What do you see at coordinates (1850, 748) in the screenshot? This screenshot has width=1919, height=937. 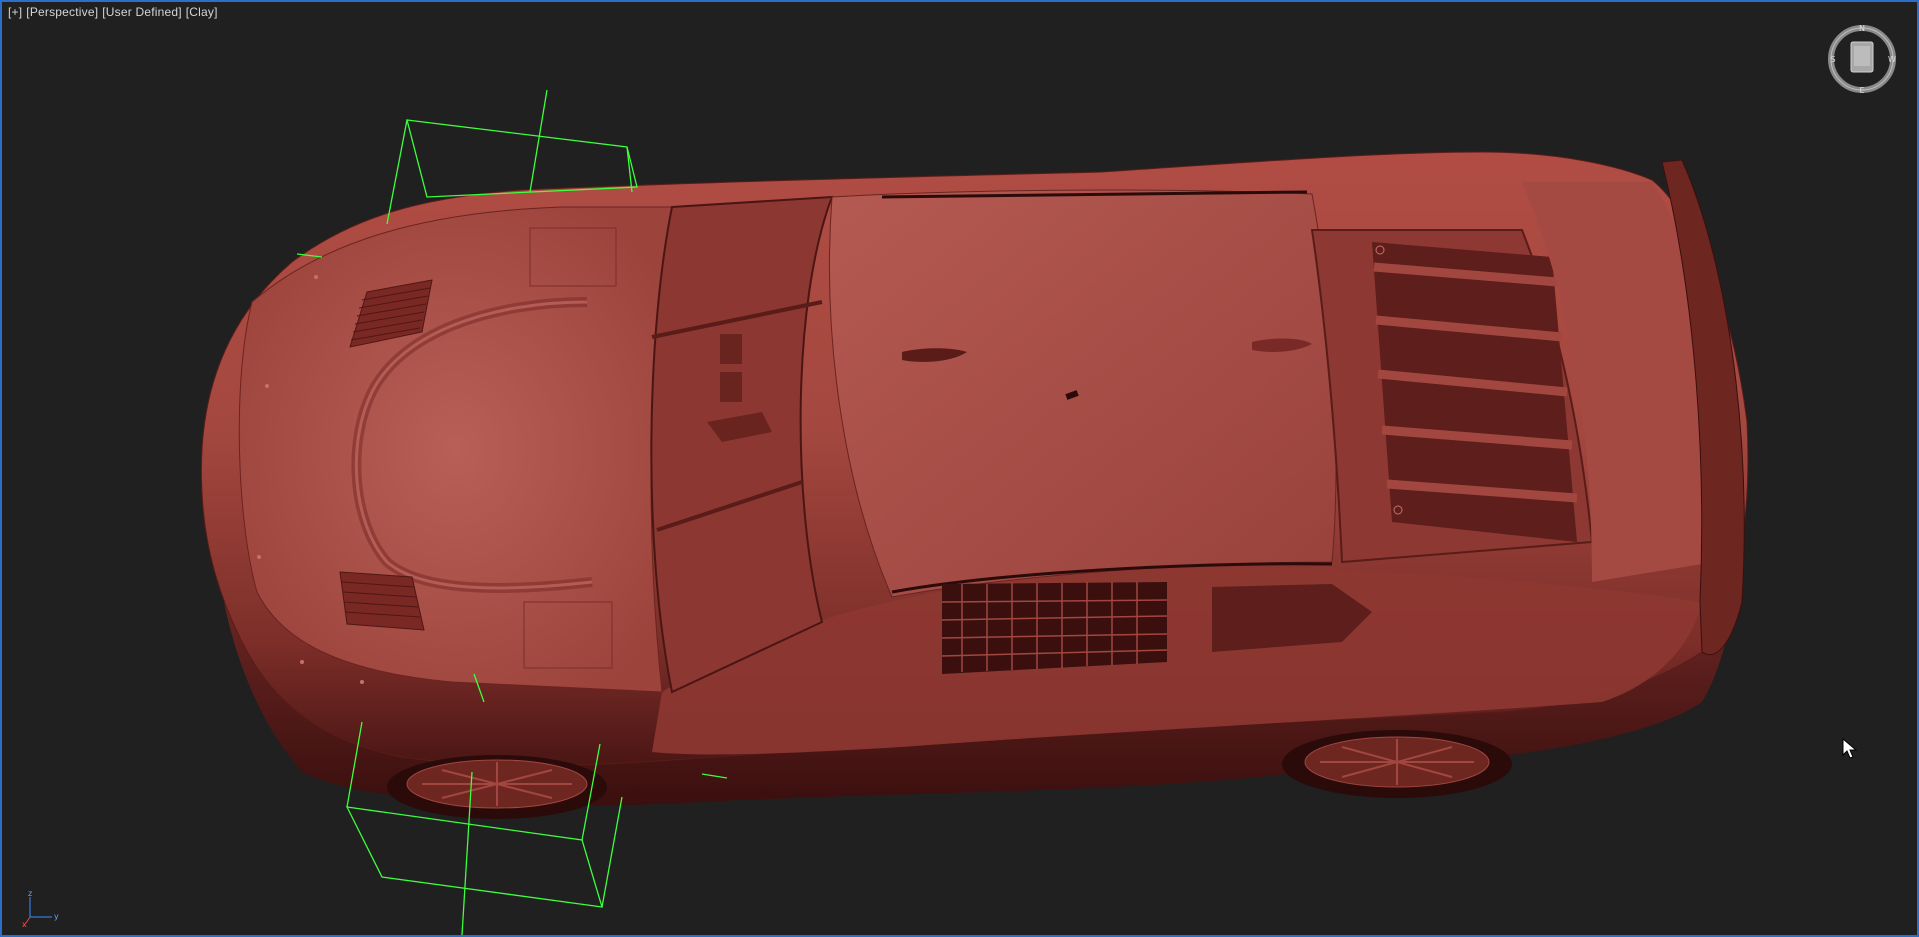 I see `mouse-cursor-icon` at bounding box center [1850, 748].